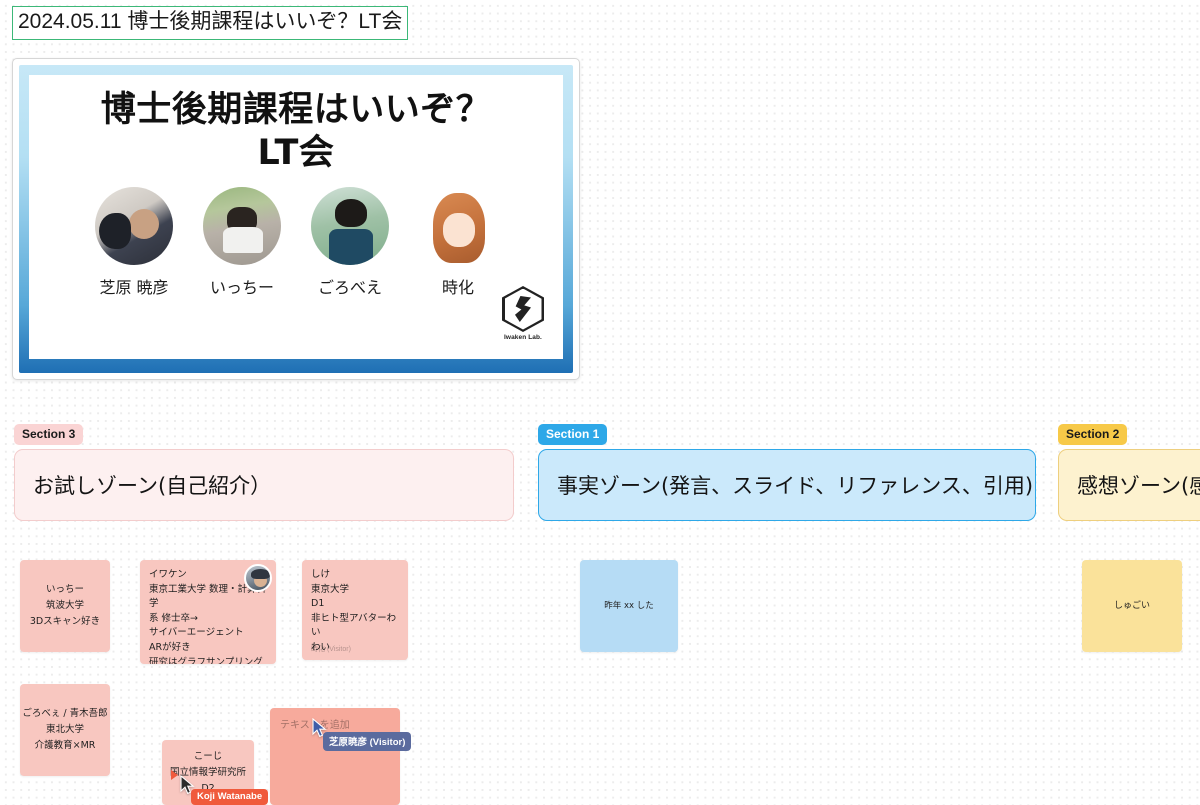  What do you see at coordinates (264, 485) in the screenshot?
I see `zone-section-3: お試しゾーン(自己紹介）` at bounding box center [264, 485].